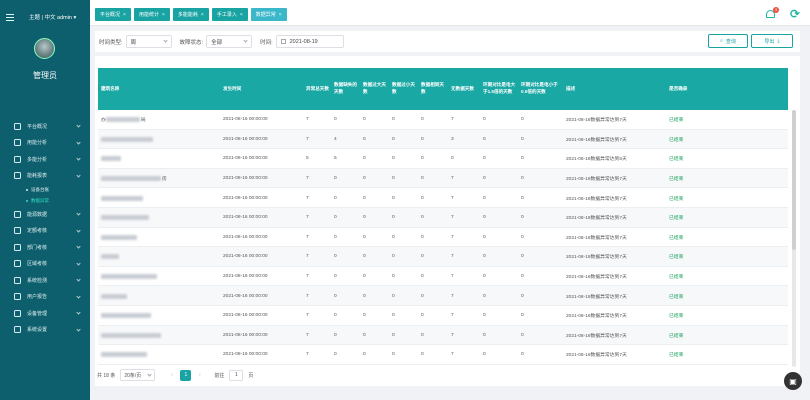 Image resolution: width=810 pixels, height=400 pixels. Describe the element at coordinates (236, 375) in the screenshot. I see `goto-page-input: 1` at that location.